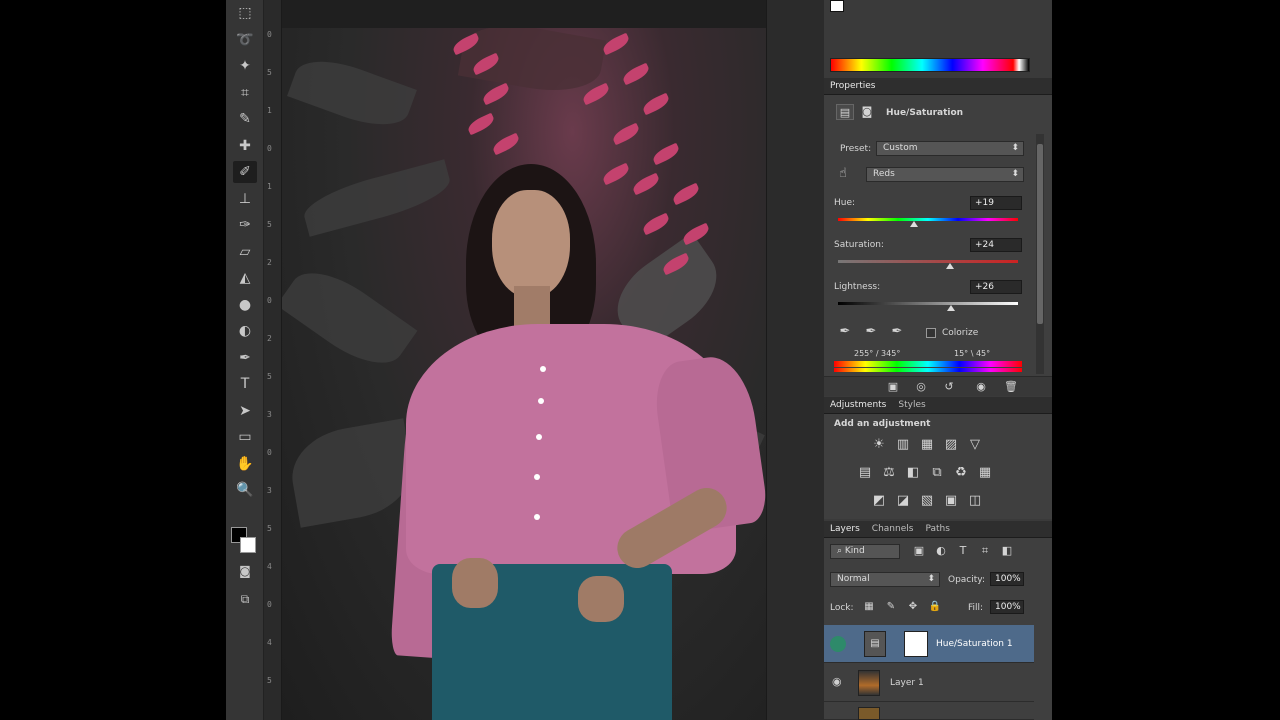 The width and height of the screenshot is (1280, 720). Describe the element at coordinates (245, 13) in the screenshot. I see `marquee-icon: ⬚` at that location.